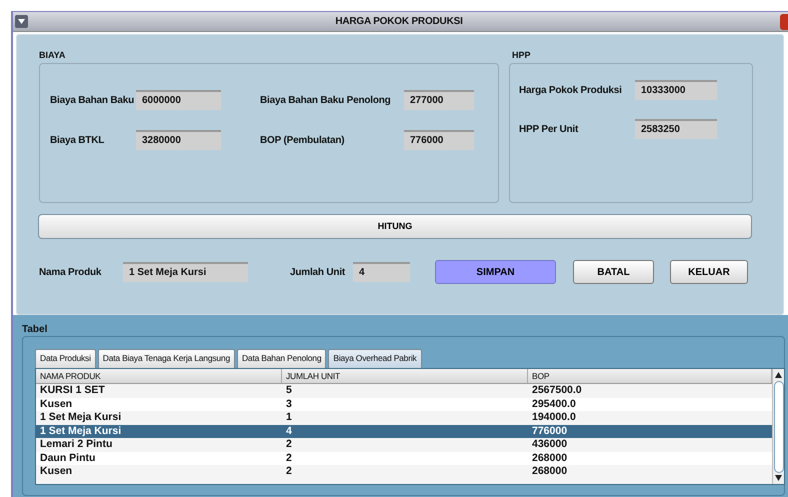  Describe the element at coordinates (289, 391) in the screenshot. I see `table-cell-text: 5` at that location.